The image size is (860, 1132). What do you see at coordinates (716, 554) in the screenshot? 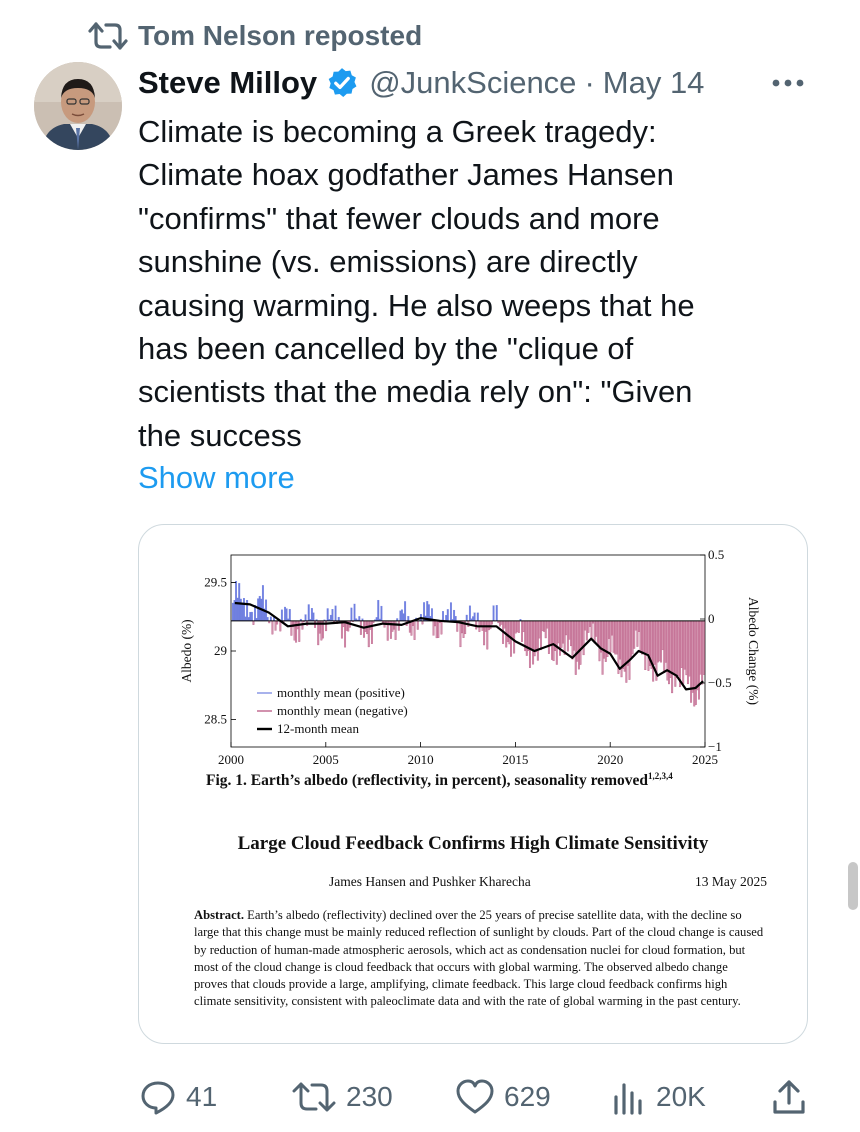
I see `y2-tick-label: 0.5` at bounding box center [716, 554].